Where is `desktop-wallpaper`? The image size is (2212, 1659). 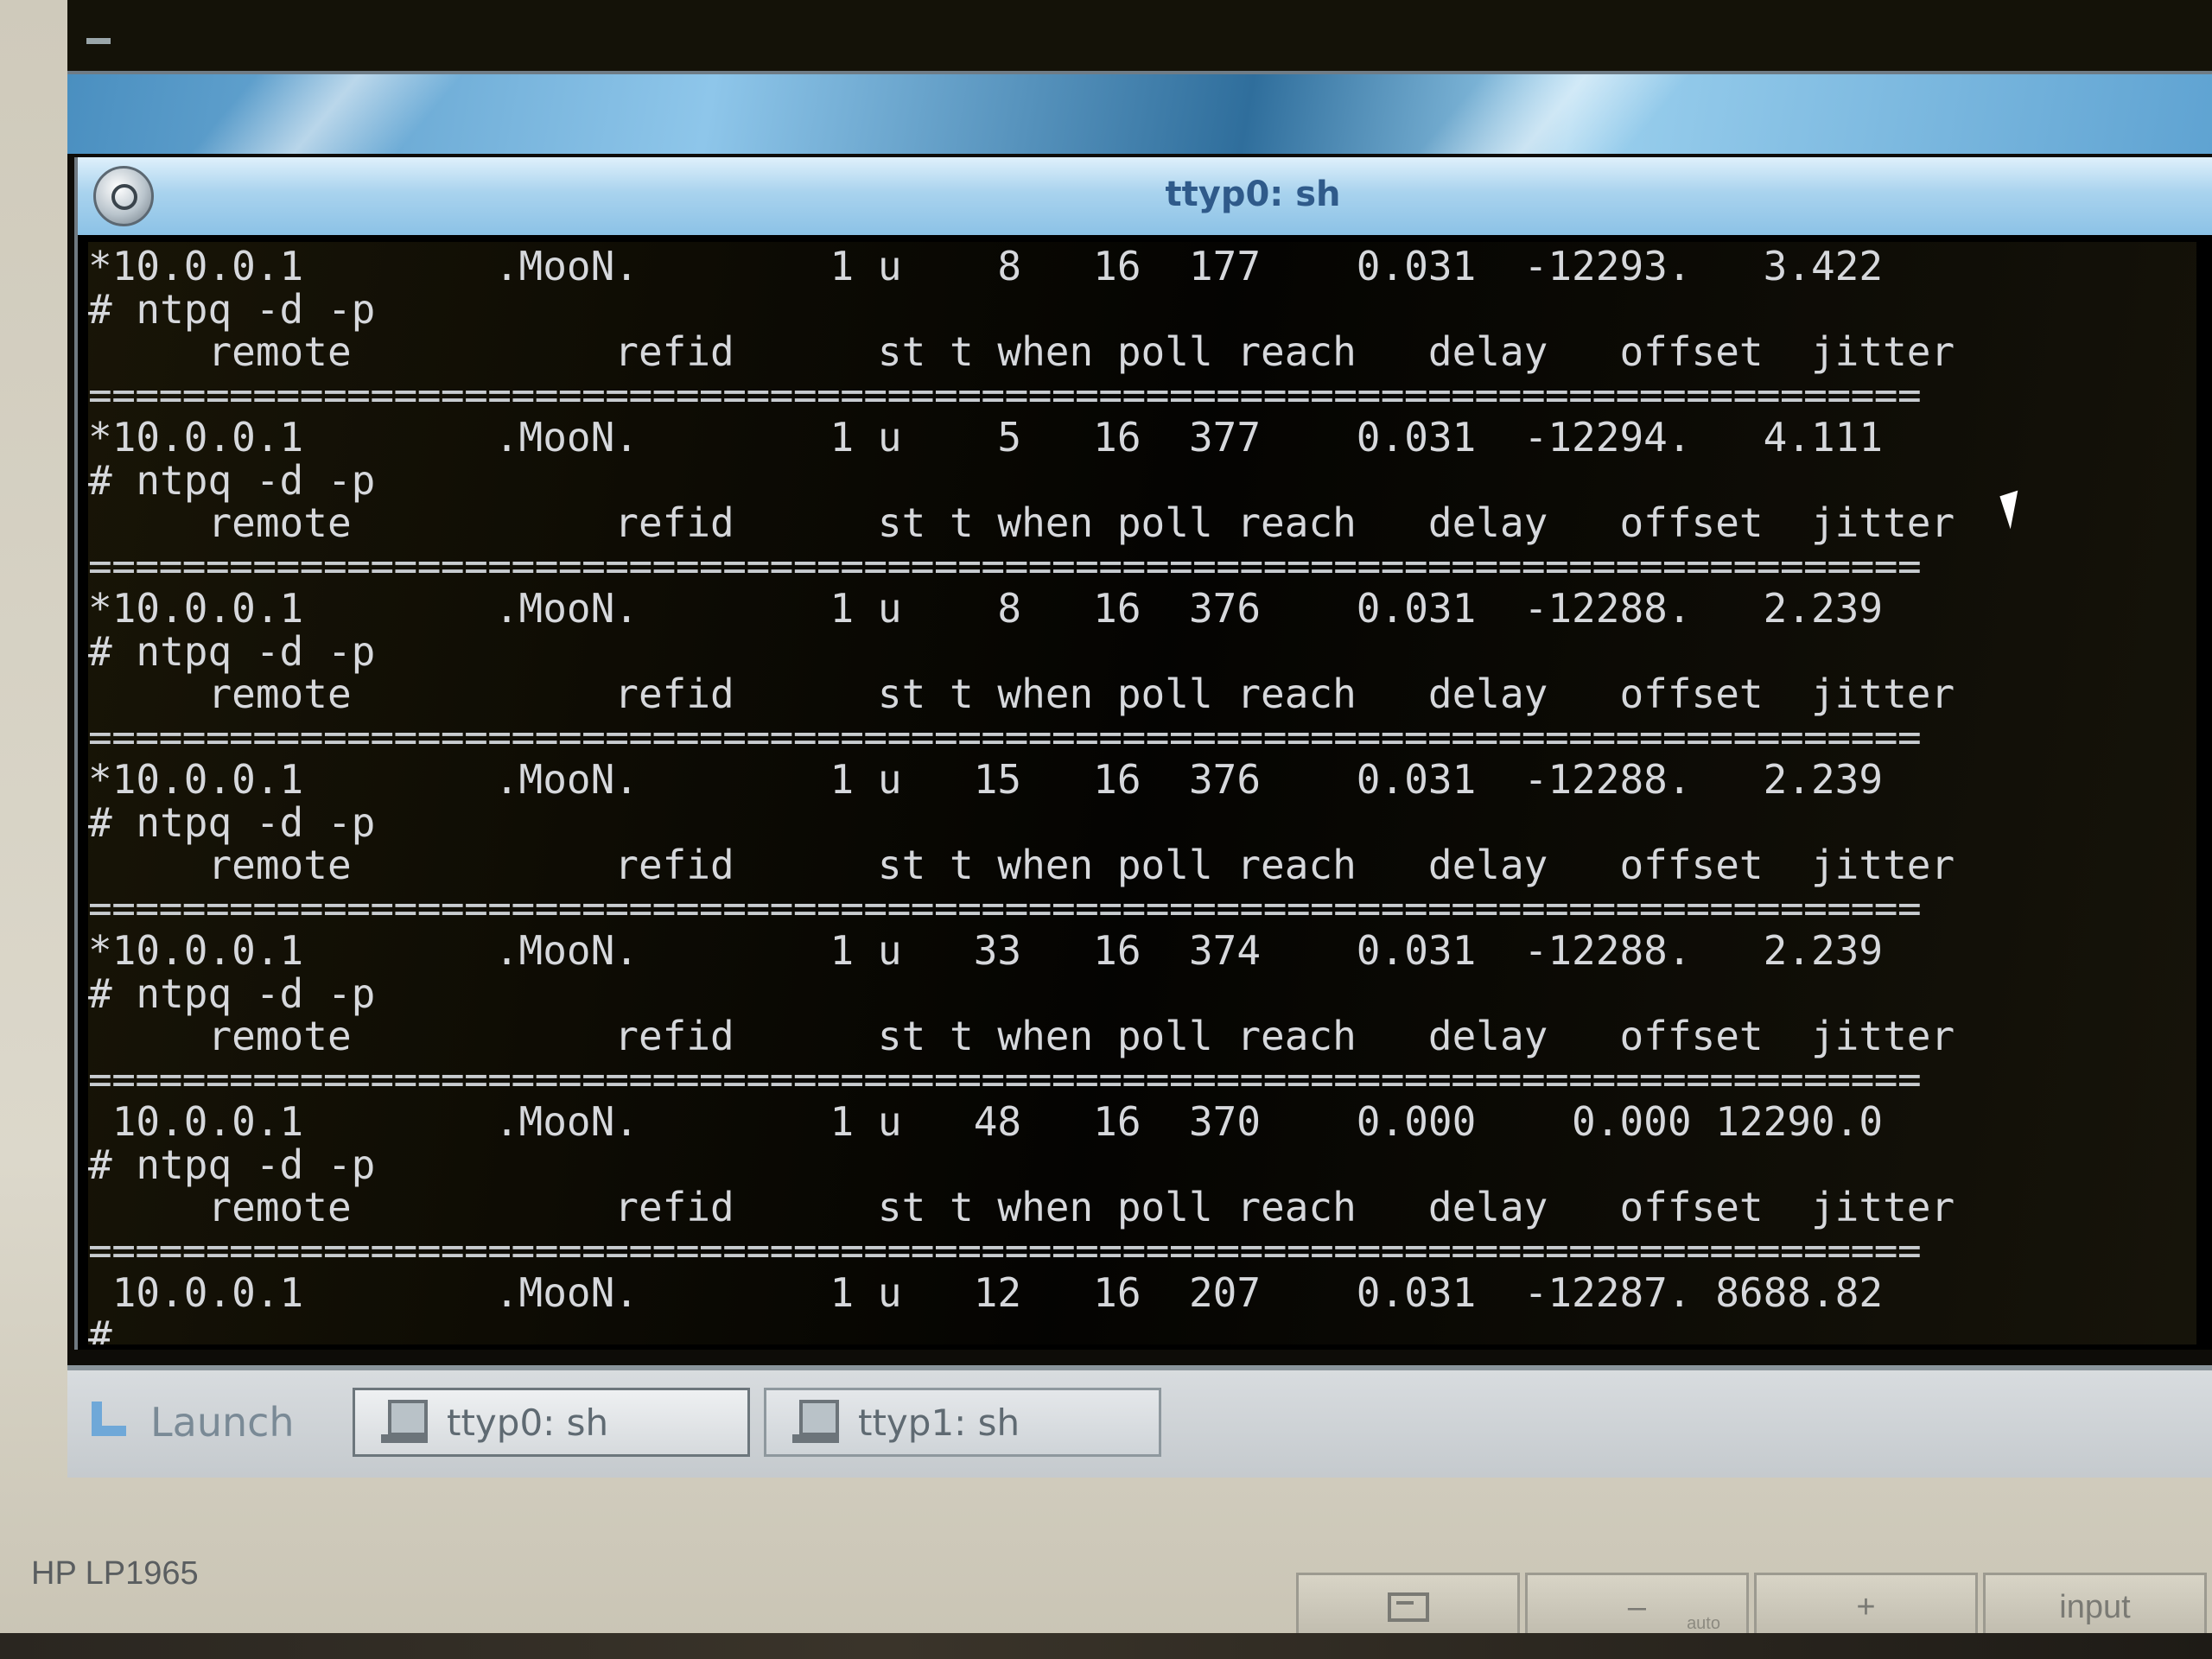
desktop-wallpaper is located at coordinates (1139, 114).